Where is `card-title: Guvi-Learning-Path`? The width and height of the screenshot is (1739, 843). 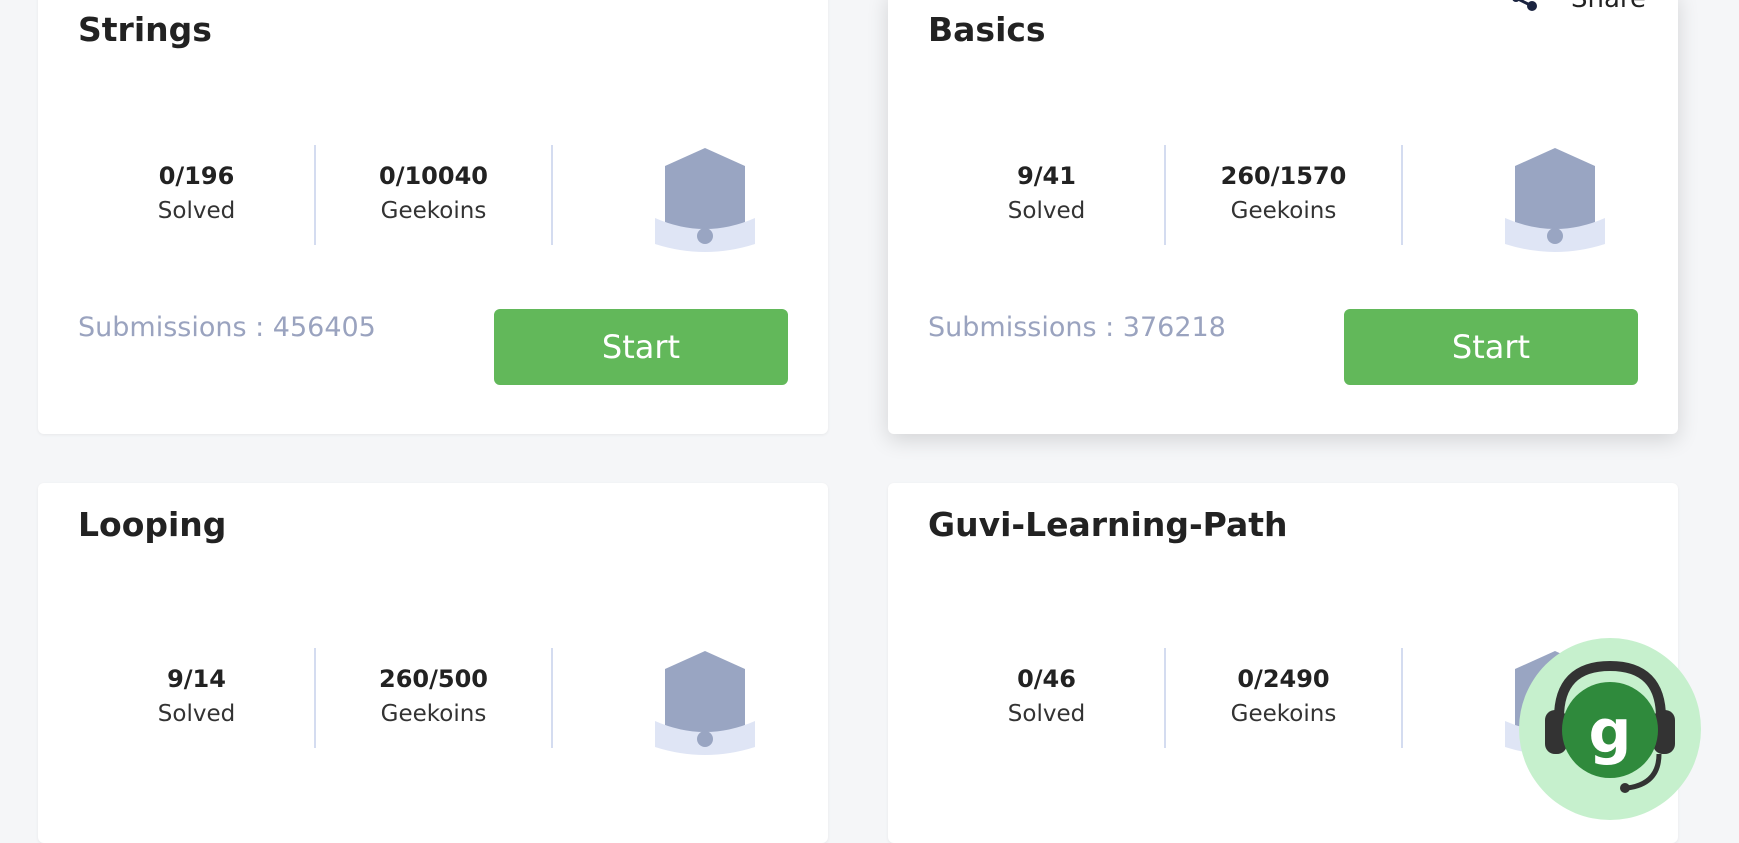
card-title: Guvi-Learning-Path is located at coordinates (1108, 524).